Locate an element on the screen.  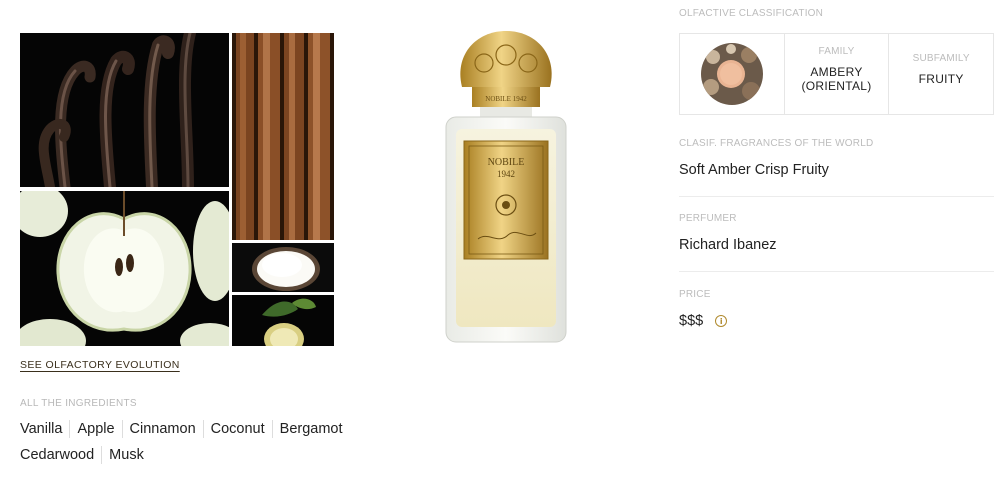
ingredient-musk: Musk is located at coordinates (126, 455).